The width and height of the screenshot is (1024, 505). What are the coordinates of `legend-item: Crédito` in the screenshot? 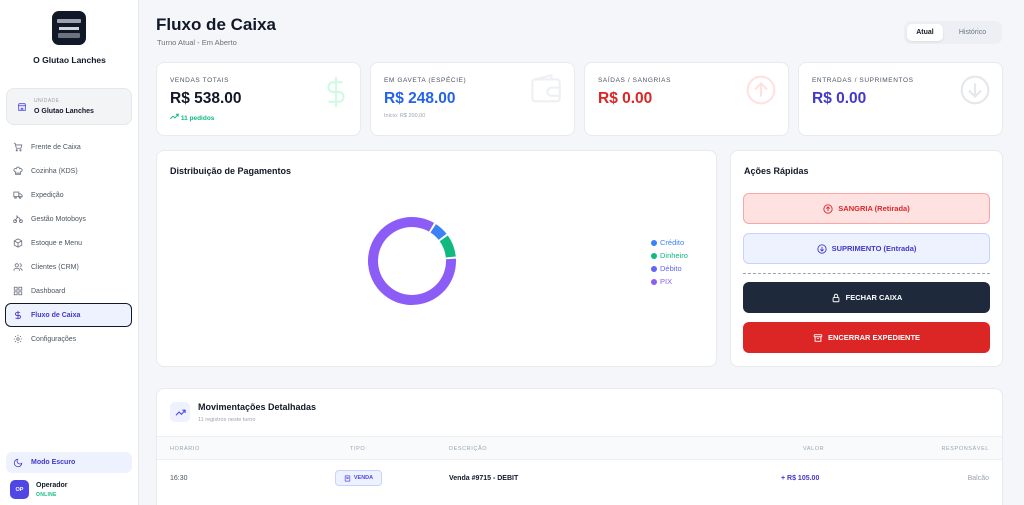 It's located at (669, 242).